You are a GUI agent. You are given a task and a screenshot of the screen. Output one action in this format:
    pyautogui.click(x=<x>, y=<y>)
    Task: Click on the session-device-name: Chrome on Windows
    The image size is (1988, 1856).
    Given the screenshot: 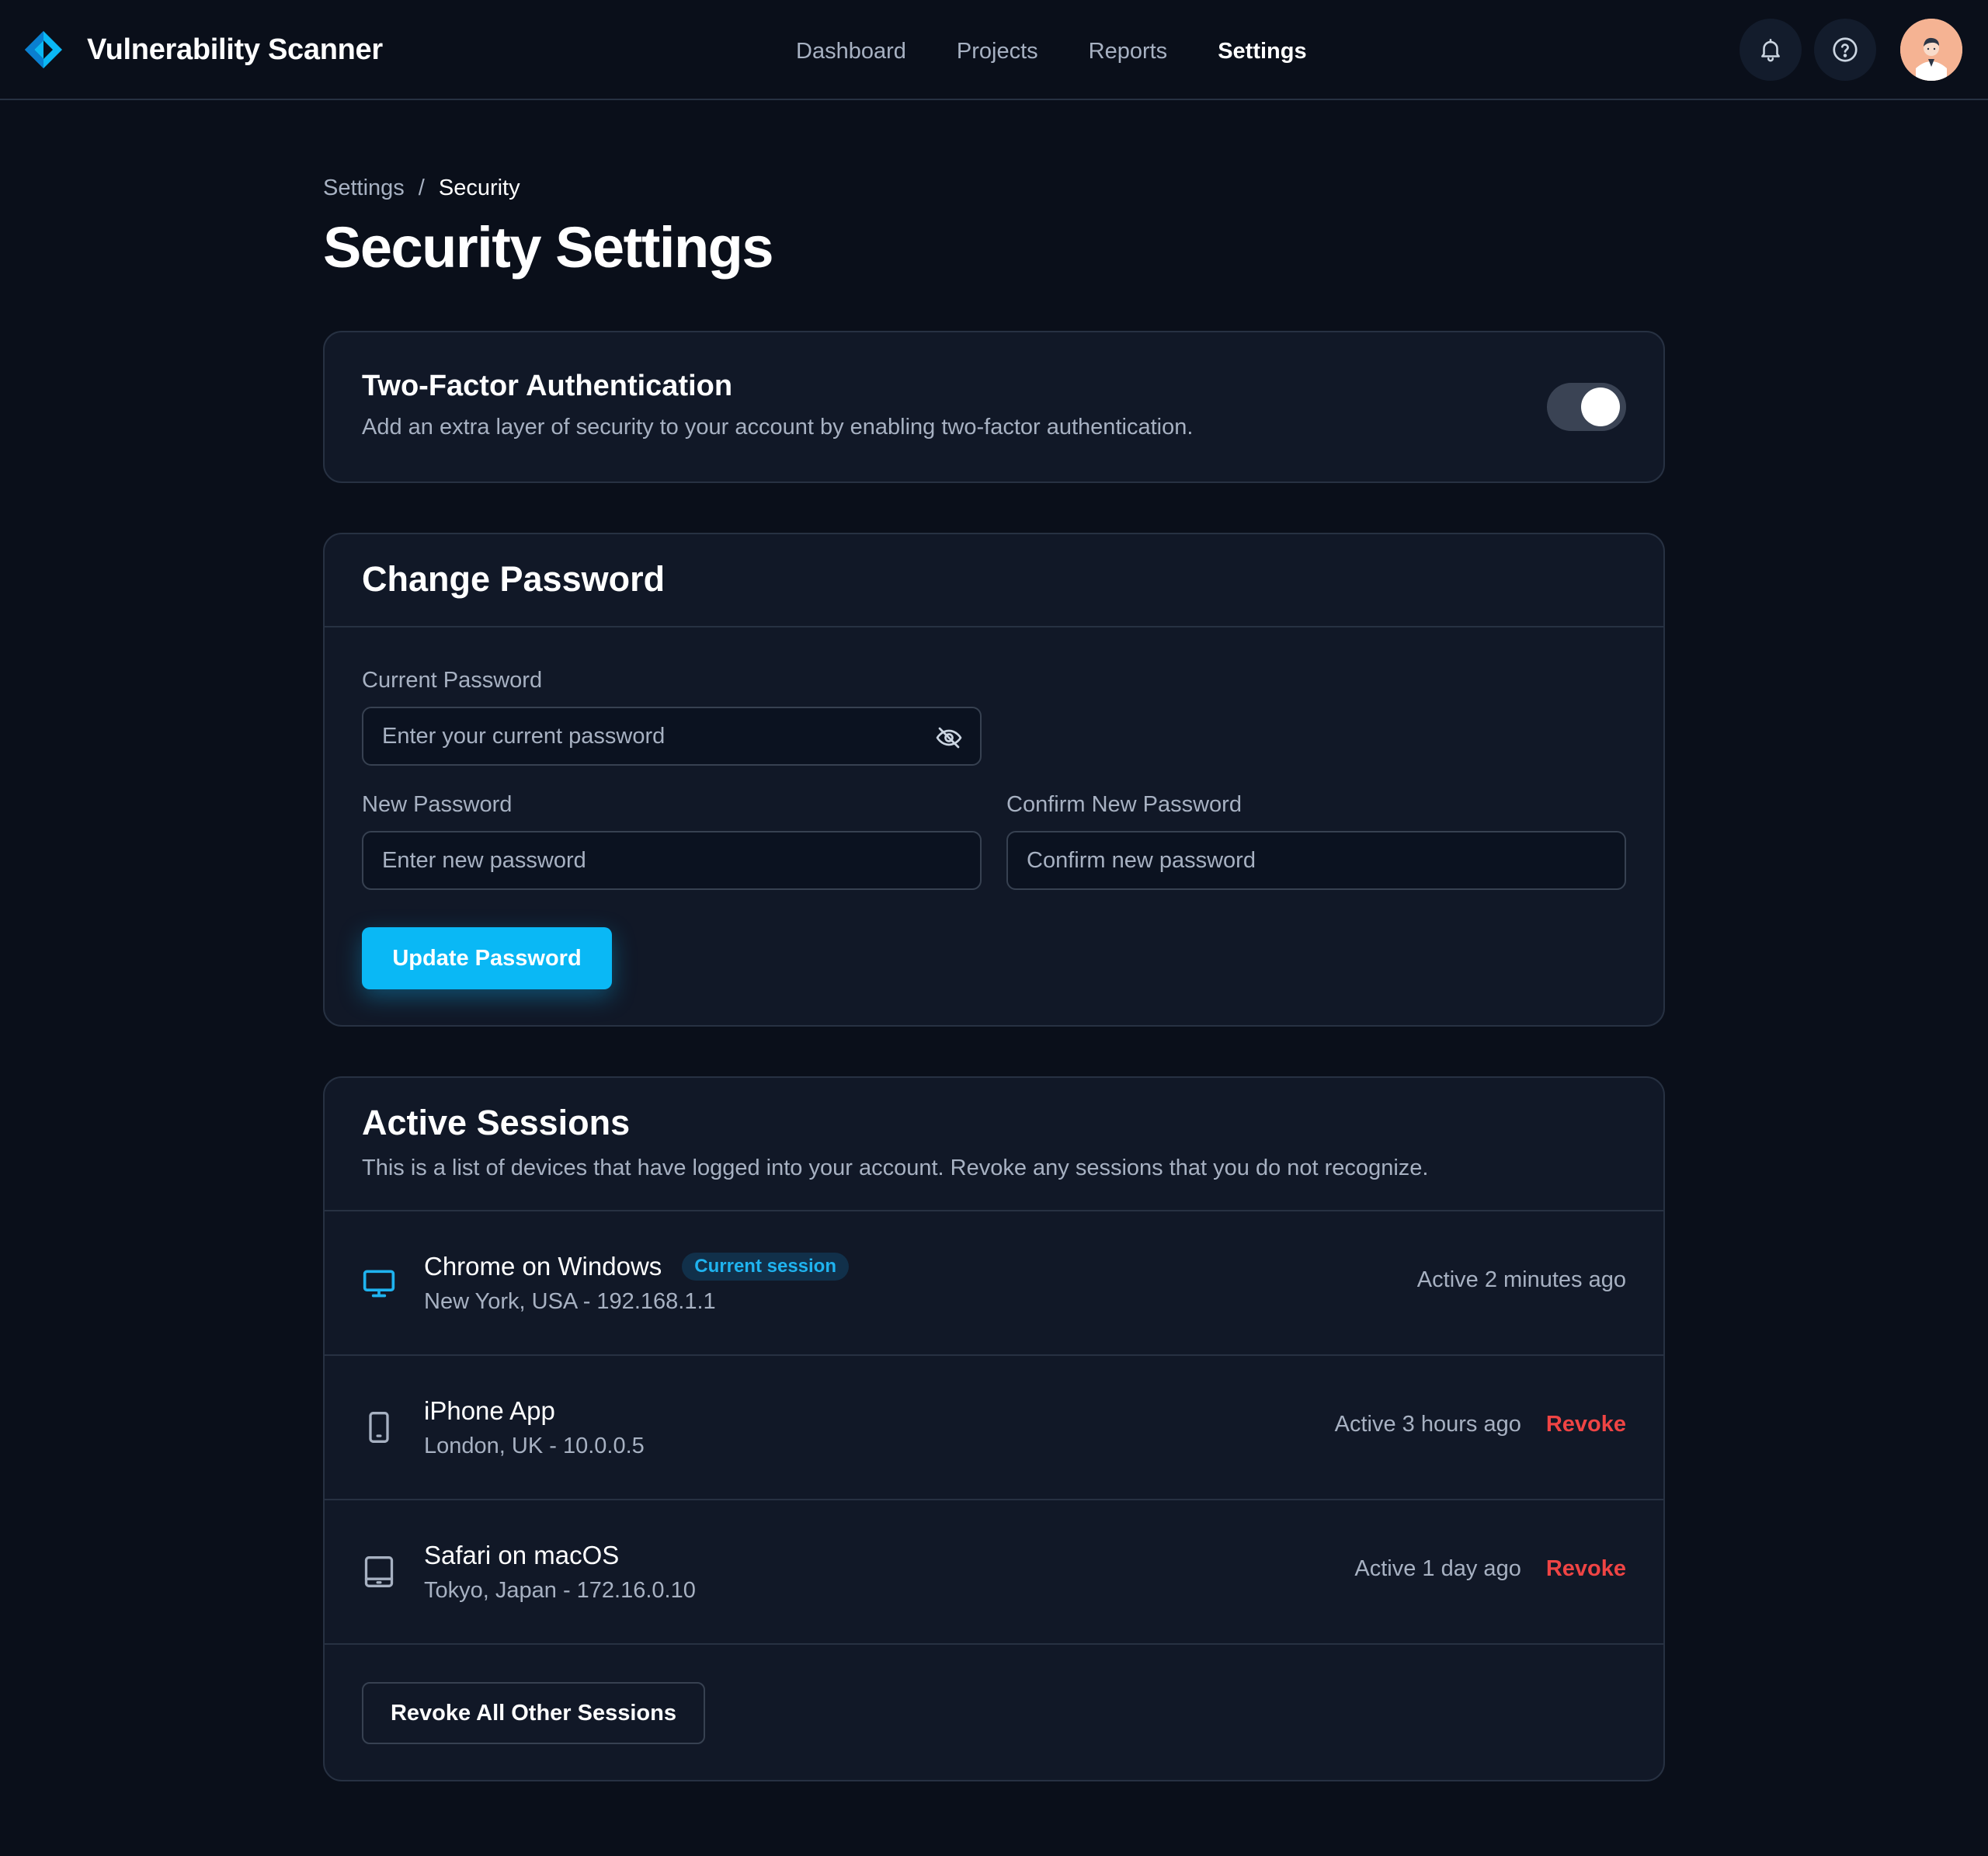 What is the action you would take?
    pyautogui.click(x=543, y=1266)
    